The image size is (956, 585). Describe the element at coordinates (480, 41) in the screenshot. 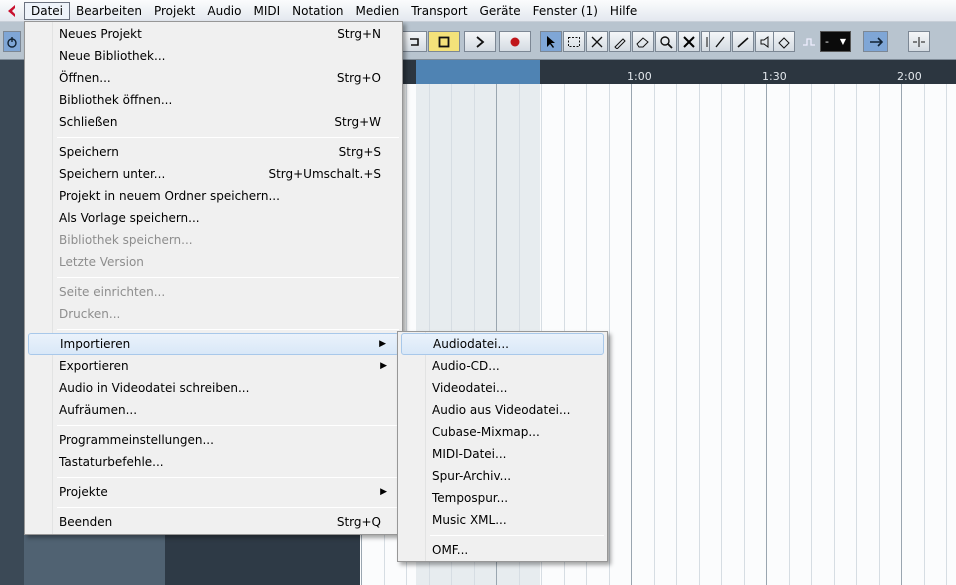

I see `play-icon` at that location.